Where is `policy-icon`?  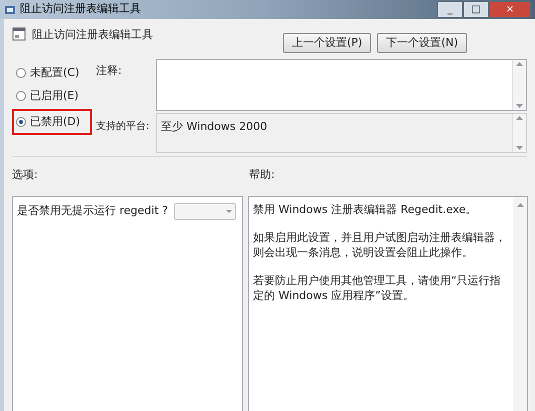 policy-icon is located at coordinates (19, 34).